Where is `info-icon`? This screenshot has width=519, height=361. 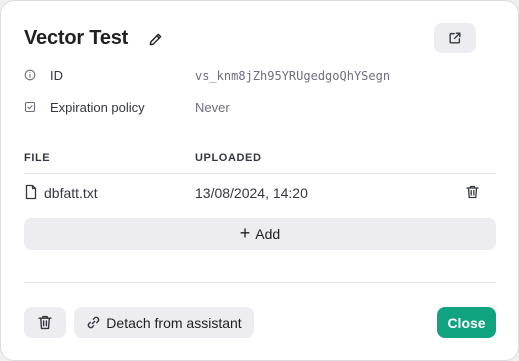 info-icon is located at coordinates (30, 75).